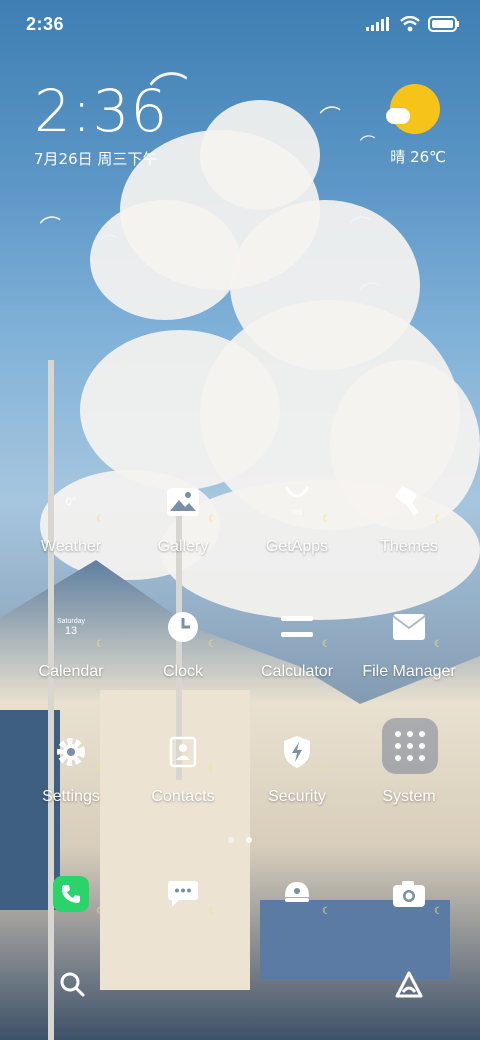 This screenshot has width=480, height=1040. I want to click on calendar-weekday: Saturday, so click(71, 621).